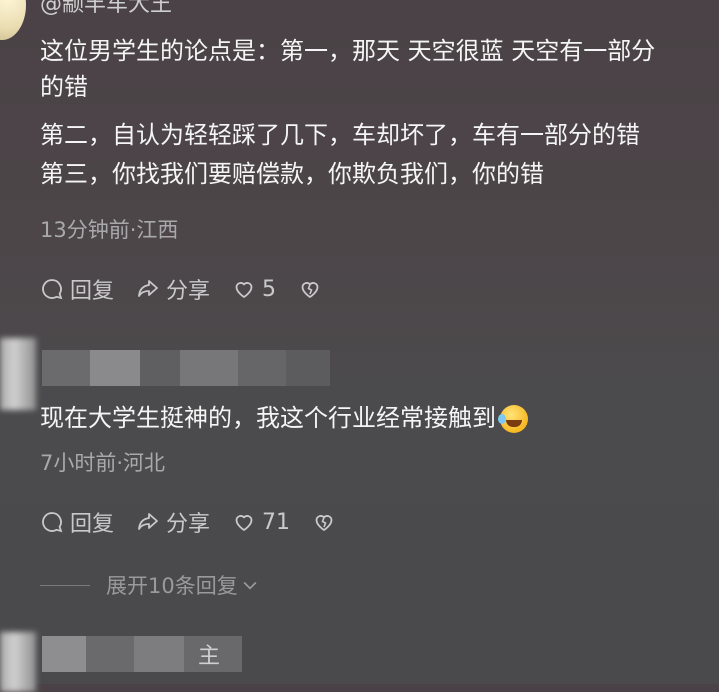 This screenshot has width=719, height=692. I want to click on expand-replies-button: 展开10条回复, so click(150, 585).